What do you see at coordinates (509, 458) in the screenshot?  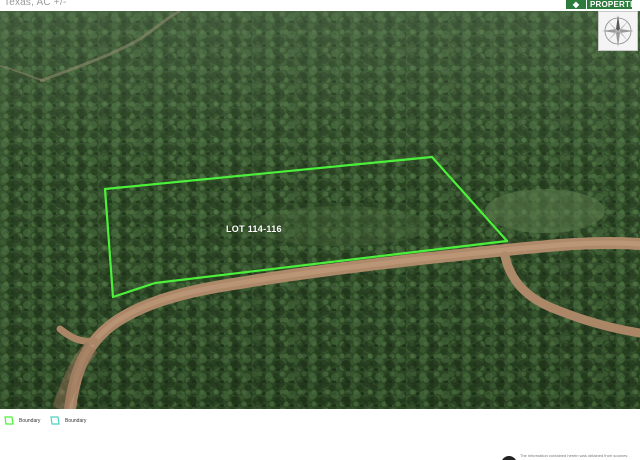 I see `footer-logo-icon` at bounding box center [509, 458].